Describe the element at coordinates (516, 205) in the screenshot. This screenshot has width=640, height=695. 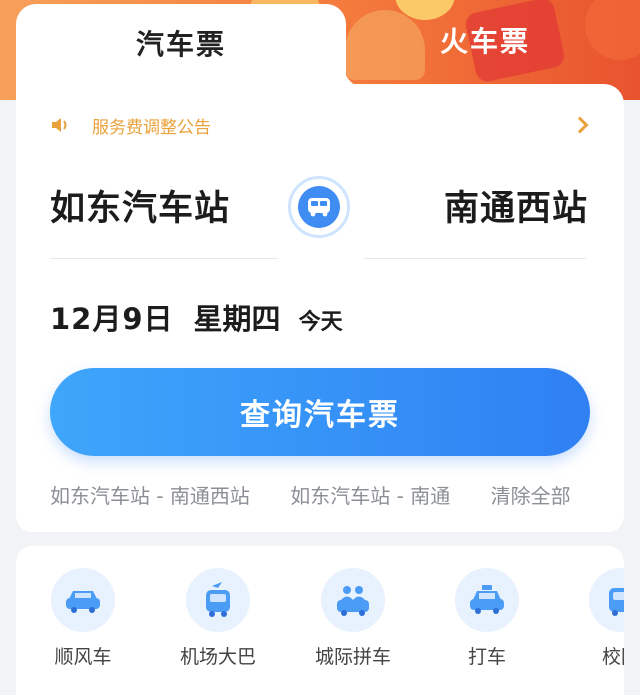
I see `arrival-station: 南通西站` at that location.